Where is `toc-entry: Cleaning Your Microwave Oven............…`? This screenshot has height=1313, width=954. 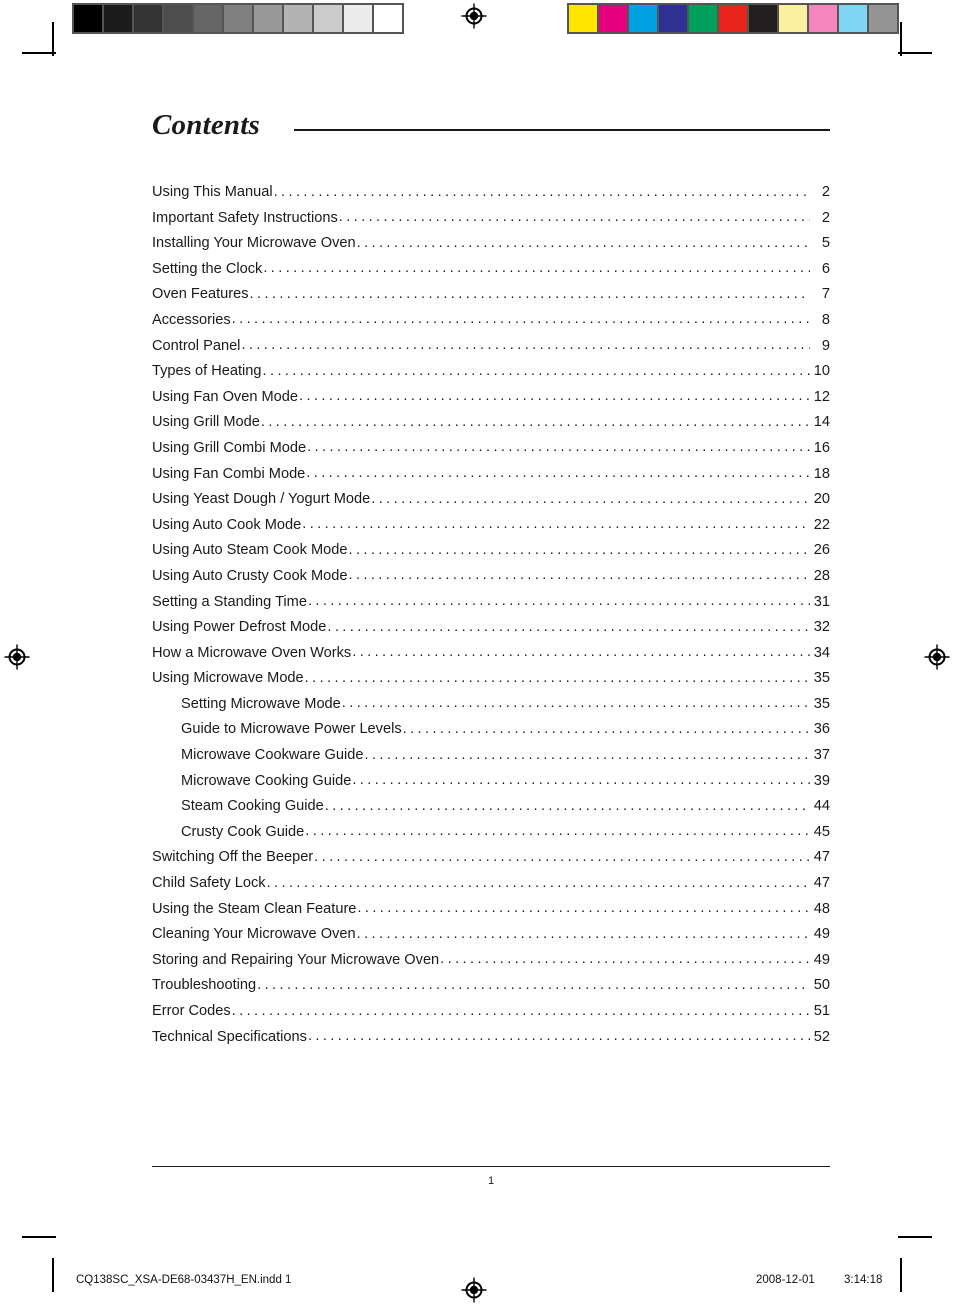 toc-entry: Cleaning Your Microwave Oven............… is located at coordinates (491, 940).